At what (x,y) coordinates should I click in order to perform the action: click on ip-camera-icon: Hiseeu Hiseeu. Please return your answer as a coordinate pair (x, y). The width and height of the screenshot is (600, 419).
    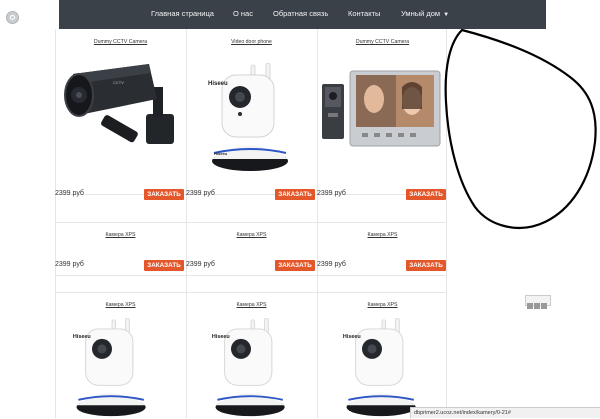
    Looking at the image, I should click on (251, 118).